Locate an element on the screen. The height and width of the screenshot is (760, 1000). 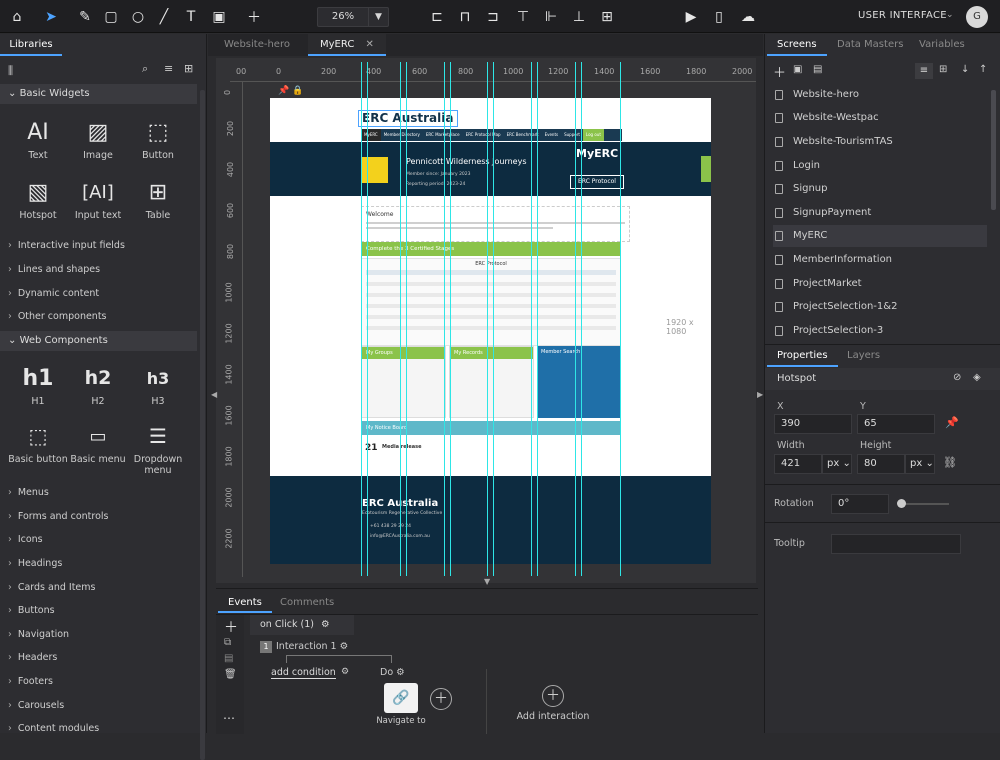
width-input: 421 is located at coordinates (798, 464).